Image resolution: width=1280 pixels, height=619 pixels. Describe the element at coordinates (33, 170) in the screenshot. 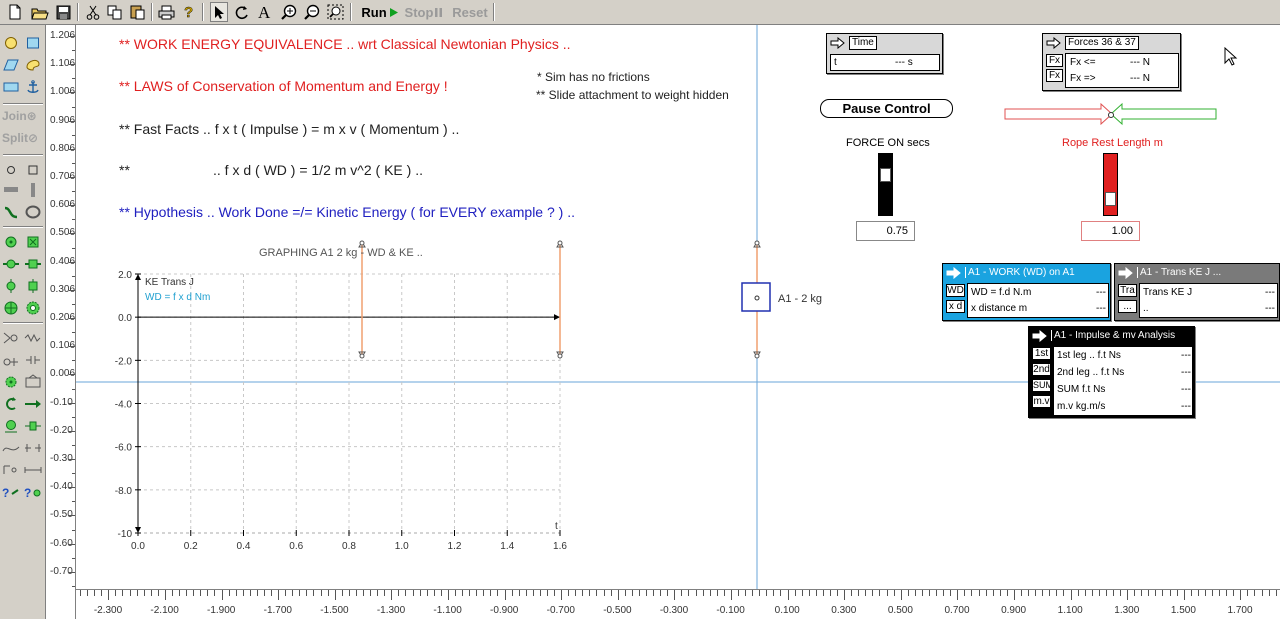

I see `square-point-icon` at that location.